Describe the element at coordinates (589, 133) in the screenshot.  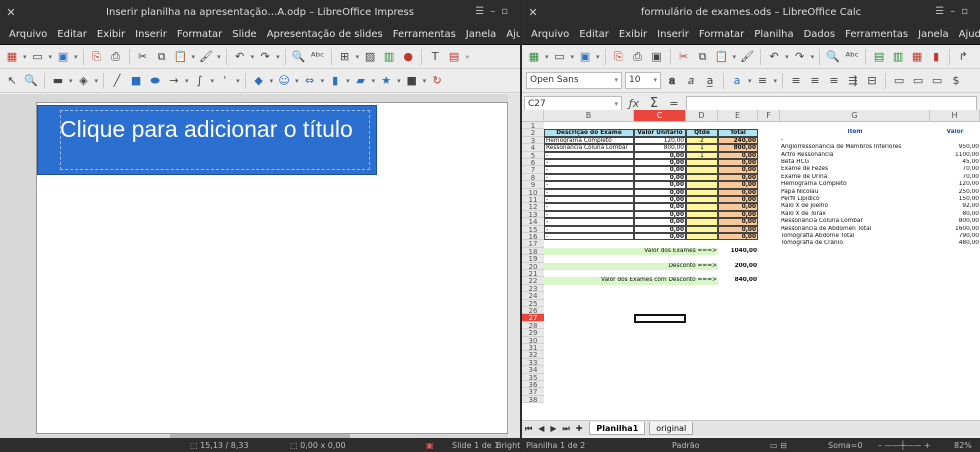
I see `cell: Descrição do Exame` at that location.